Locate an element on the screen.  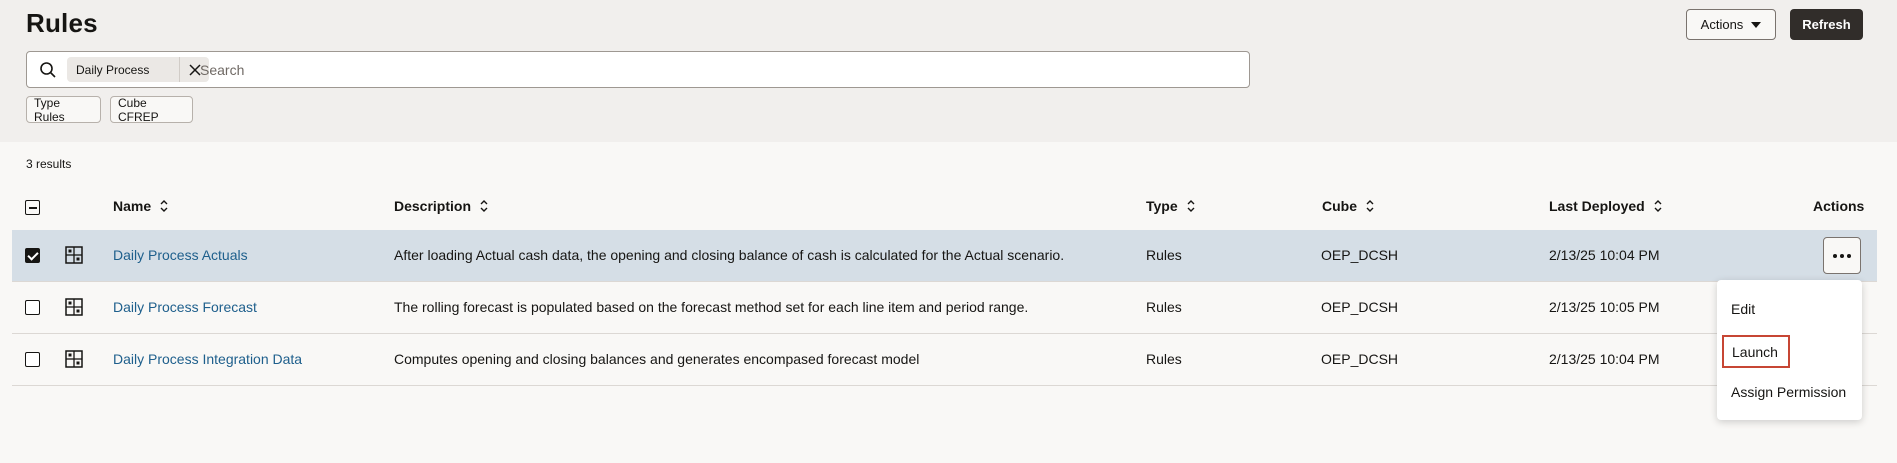
menu-item-launch: Launch is located at coordinates (1756, 351).